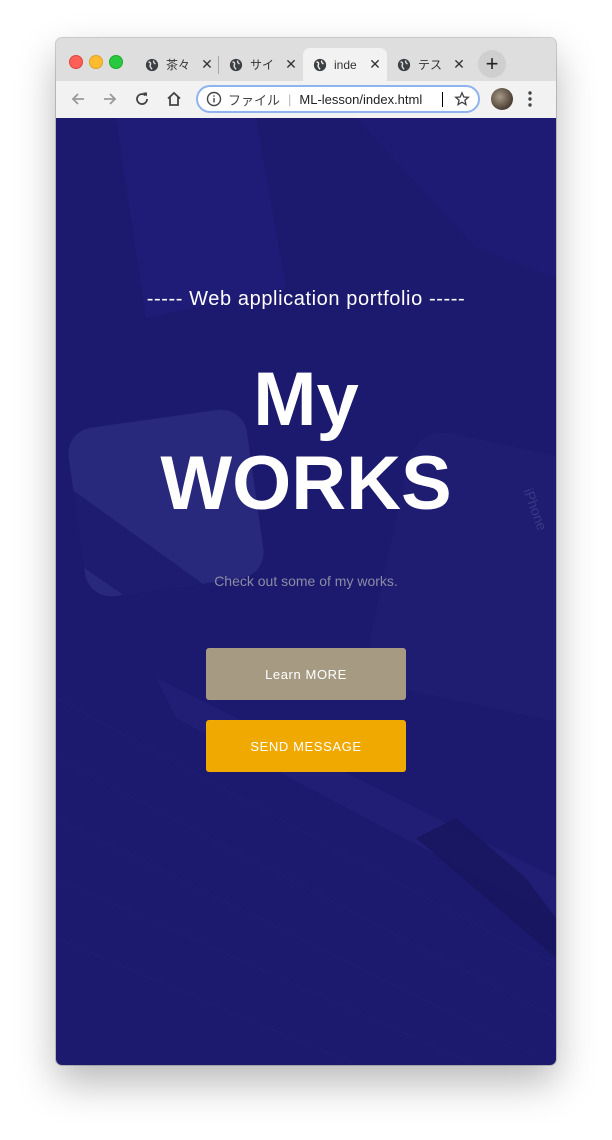  What do you see at coordinates (375, 64) in the screenshot?
I see `tab-3-close-icon: ✕` at bounding box center [375, 64].